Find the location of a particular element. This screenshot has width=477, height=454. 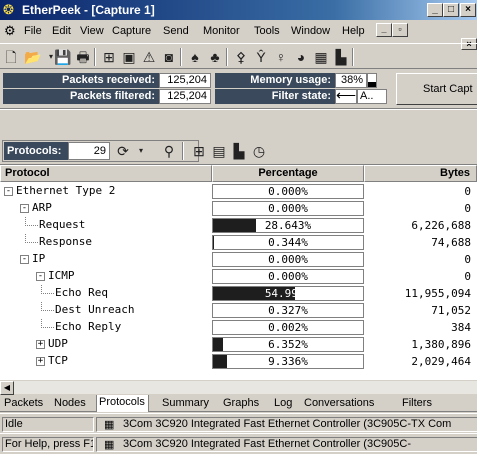

mdi-minimize-icon: _ is located at coordinates (384, 30).